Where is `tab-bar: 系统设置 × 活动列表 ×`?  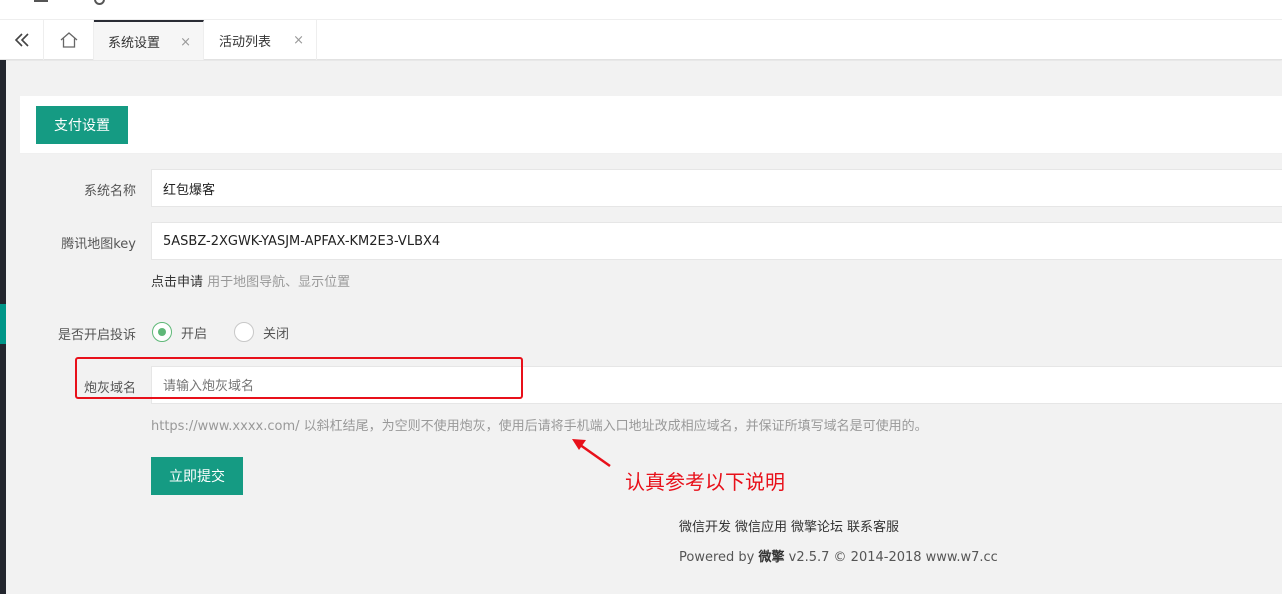
tab-bar: 系统设置 × 活动列表 × is located at coordinates (641, 40).